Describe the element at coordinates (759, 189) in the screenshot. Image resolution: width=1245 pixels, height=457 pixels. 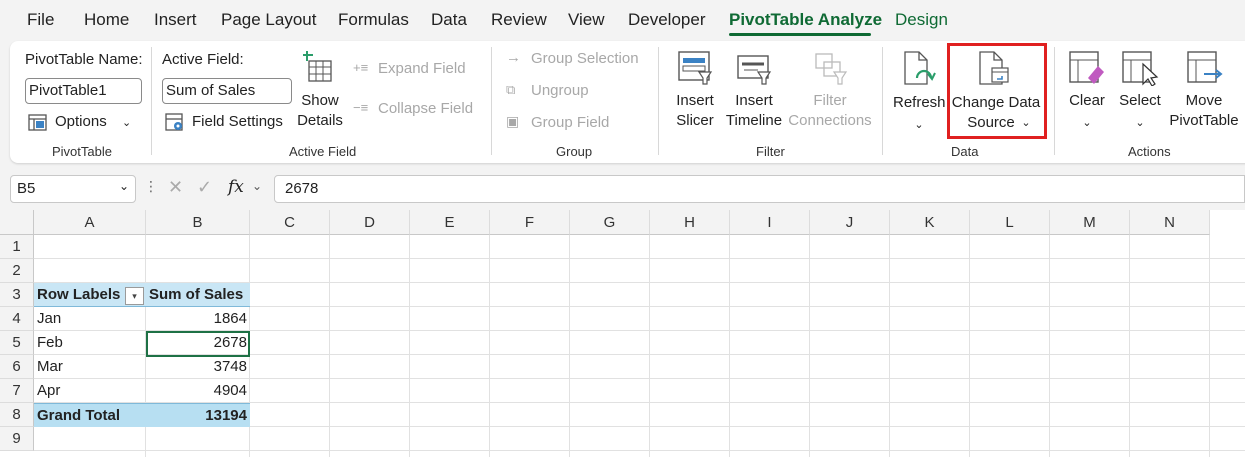
I see `formula-input: 2678` at that location.